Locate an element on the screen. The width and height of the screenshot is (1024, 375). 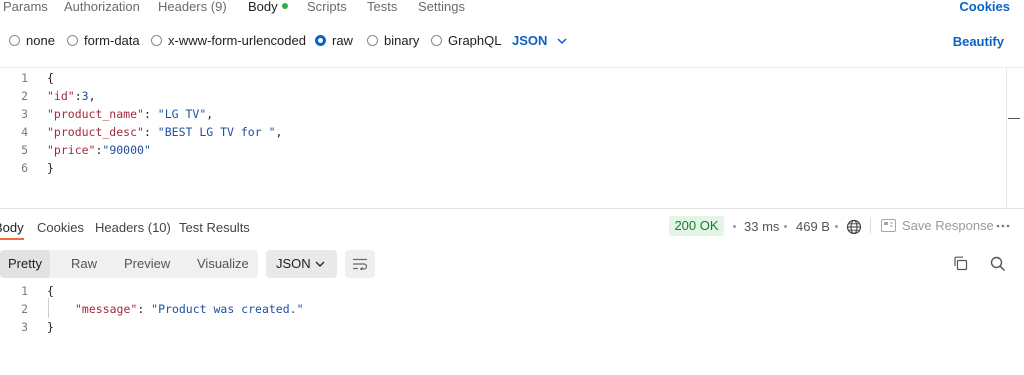
response-tab-body: Body is located at coordinates (12, 230).